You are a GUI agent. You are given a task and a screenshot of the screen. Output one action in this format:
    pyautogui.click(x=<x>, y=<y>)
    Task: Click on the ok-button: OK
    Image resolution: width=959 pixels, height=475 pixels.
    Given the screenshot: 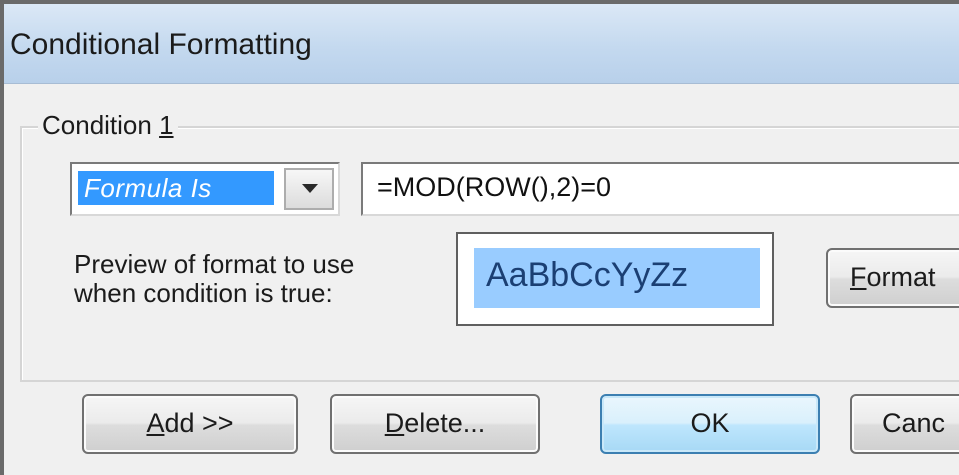 What is the action you would take?
    pyautogui.click(x=710, y=424)
    